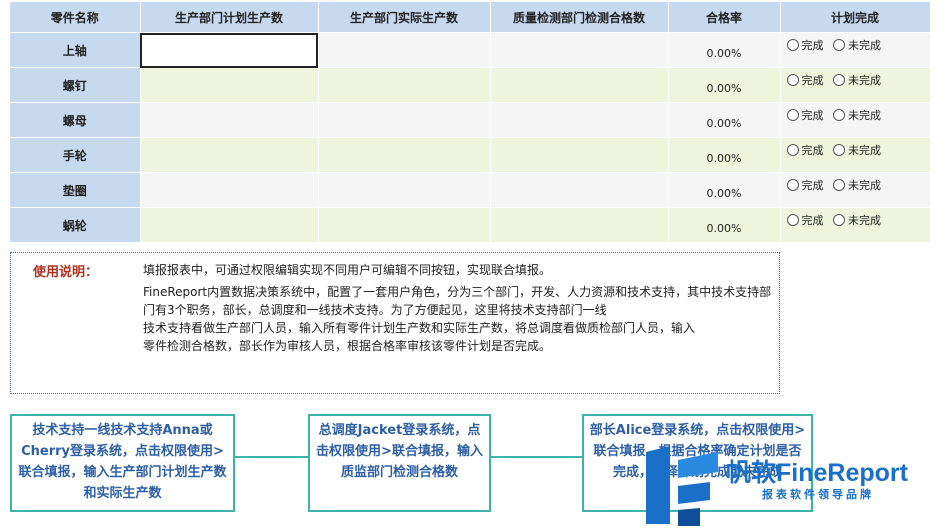 The width and height of the screenshot is (950, 530). I want to click on part-name: 螺母, so click(75, 120).